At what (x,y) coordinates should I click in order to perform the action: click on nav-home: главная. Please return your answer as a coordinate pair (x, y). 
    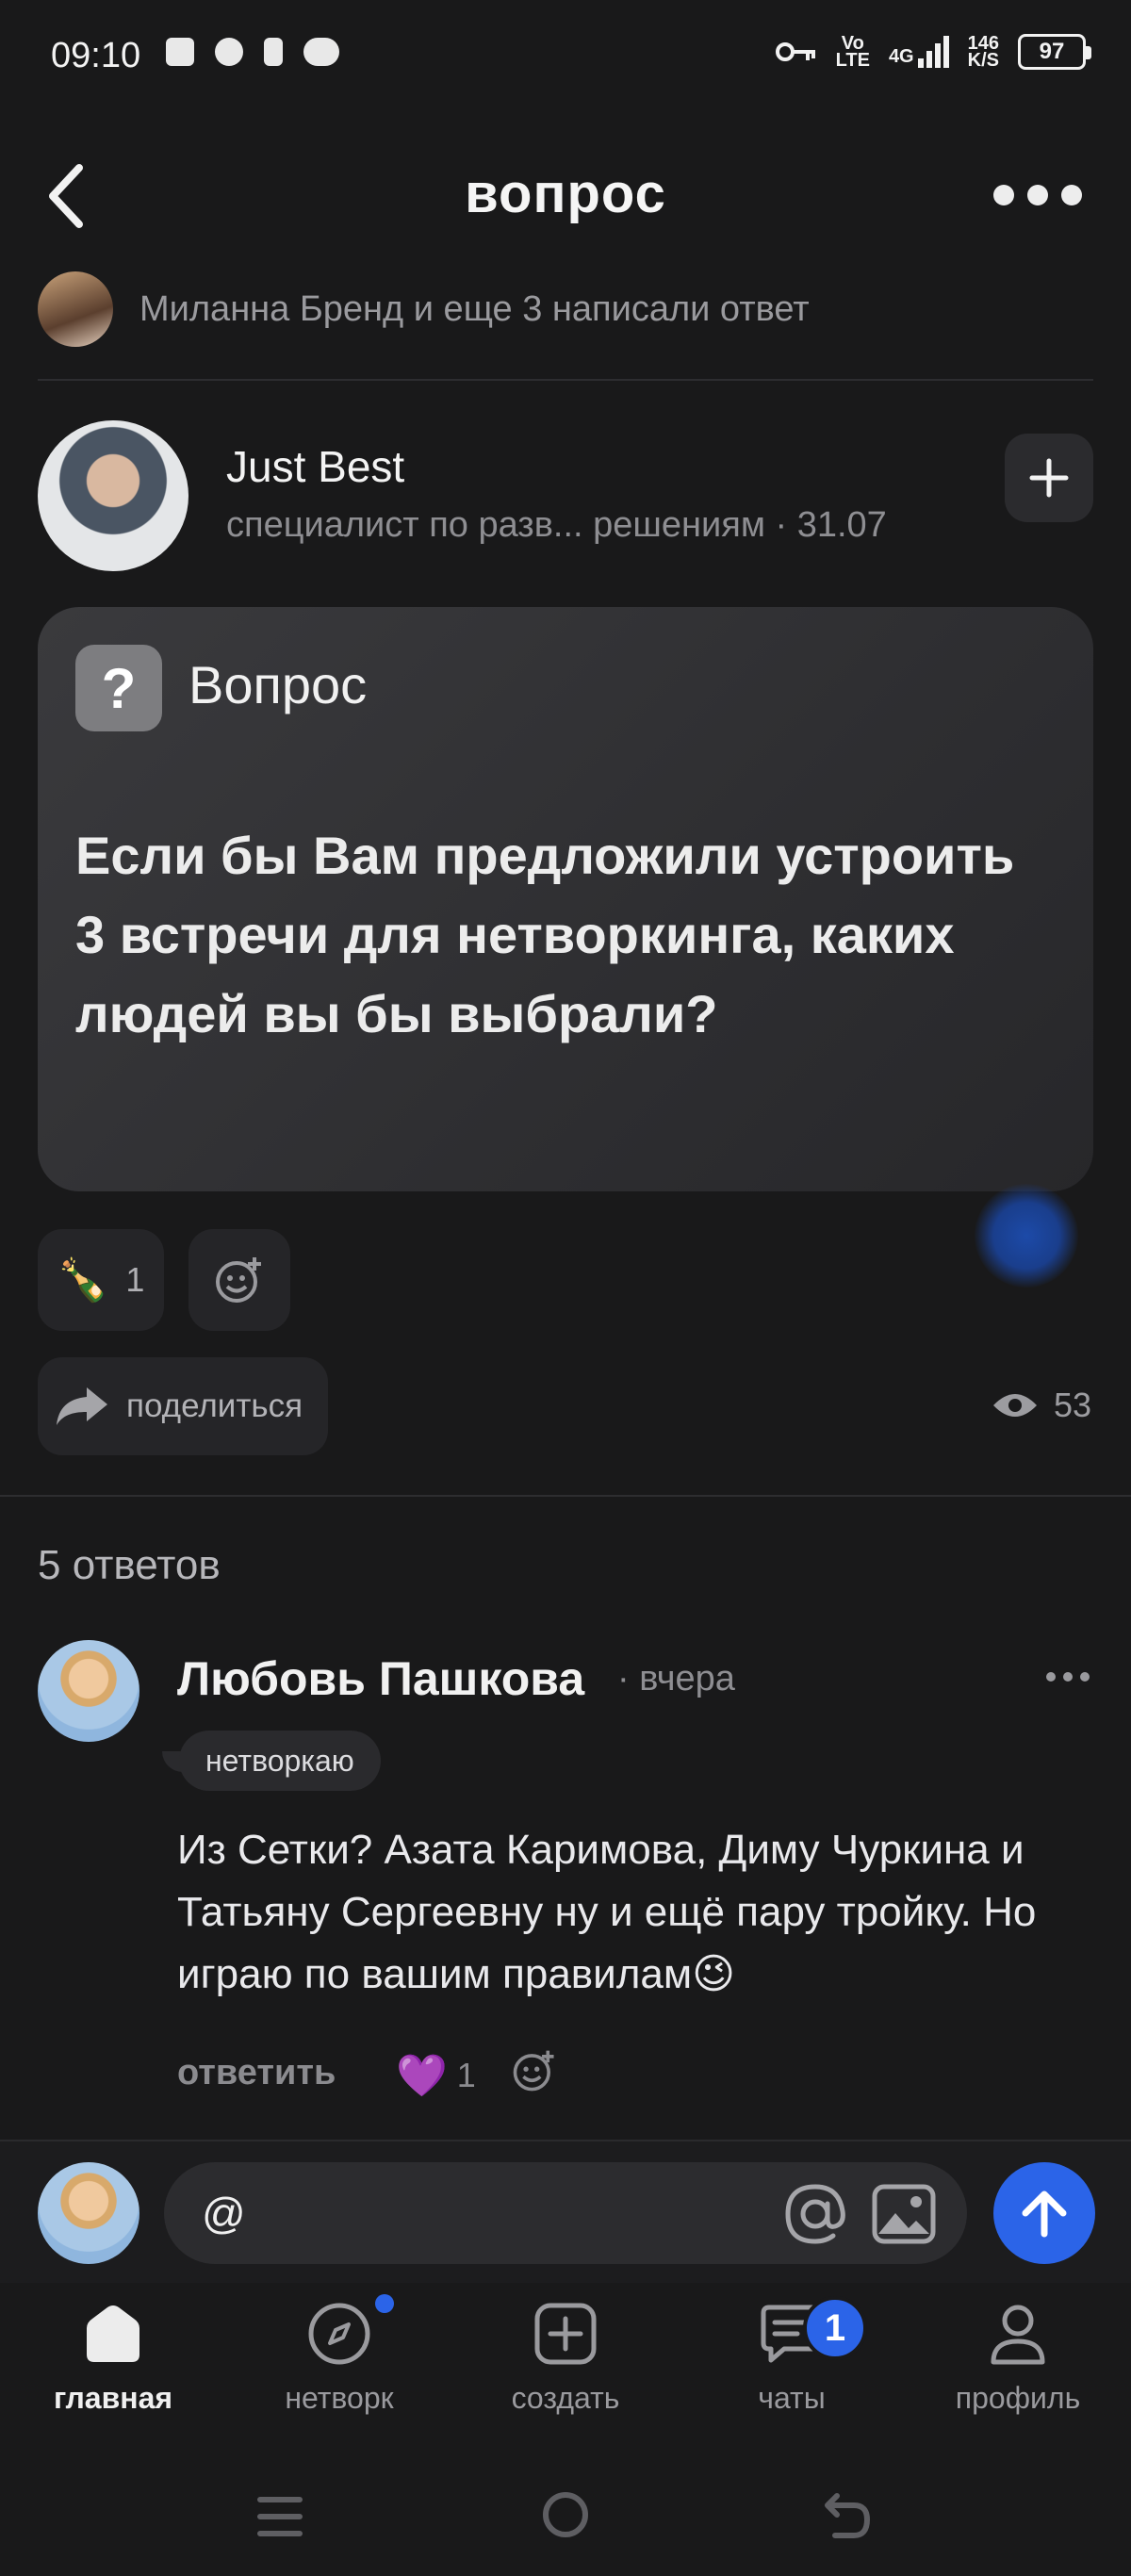
    Looking at the image, I should click on (113, 2358).